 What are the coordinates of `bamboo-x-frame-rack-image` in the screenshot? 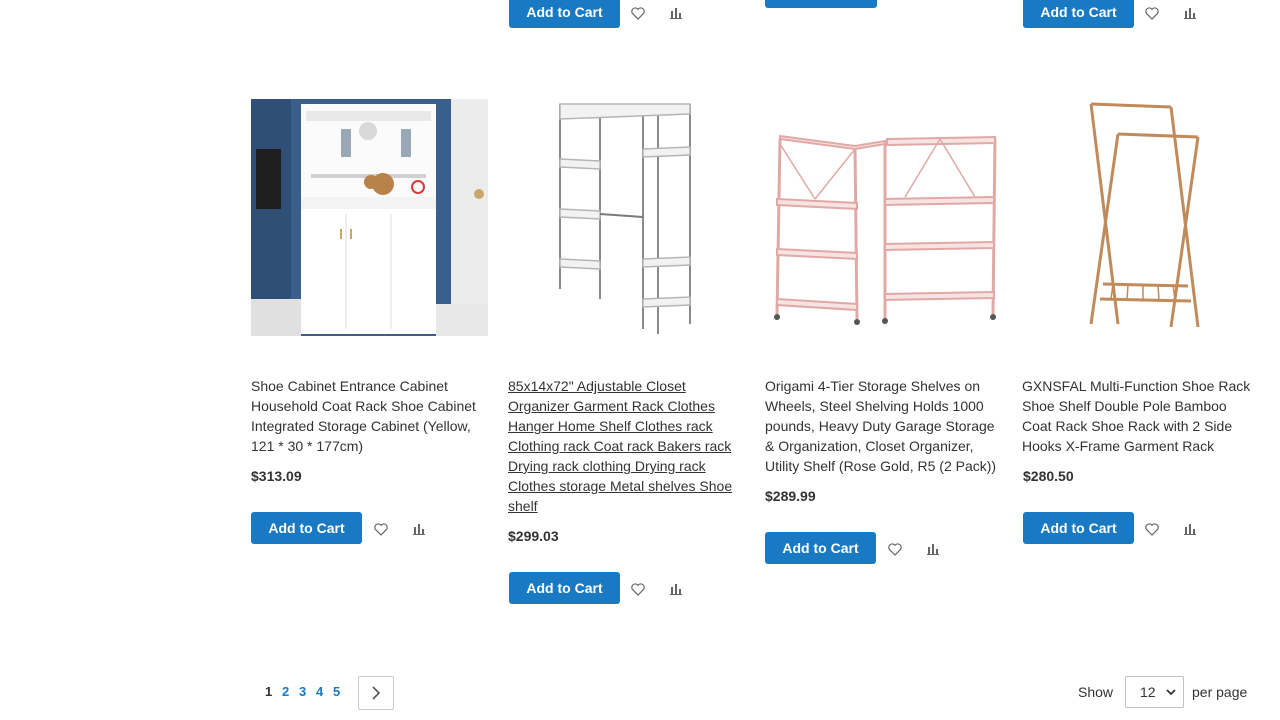 It's located at (1141, 217).